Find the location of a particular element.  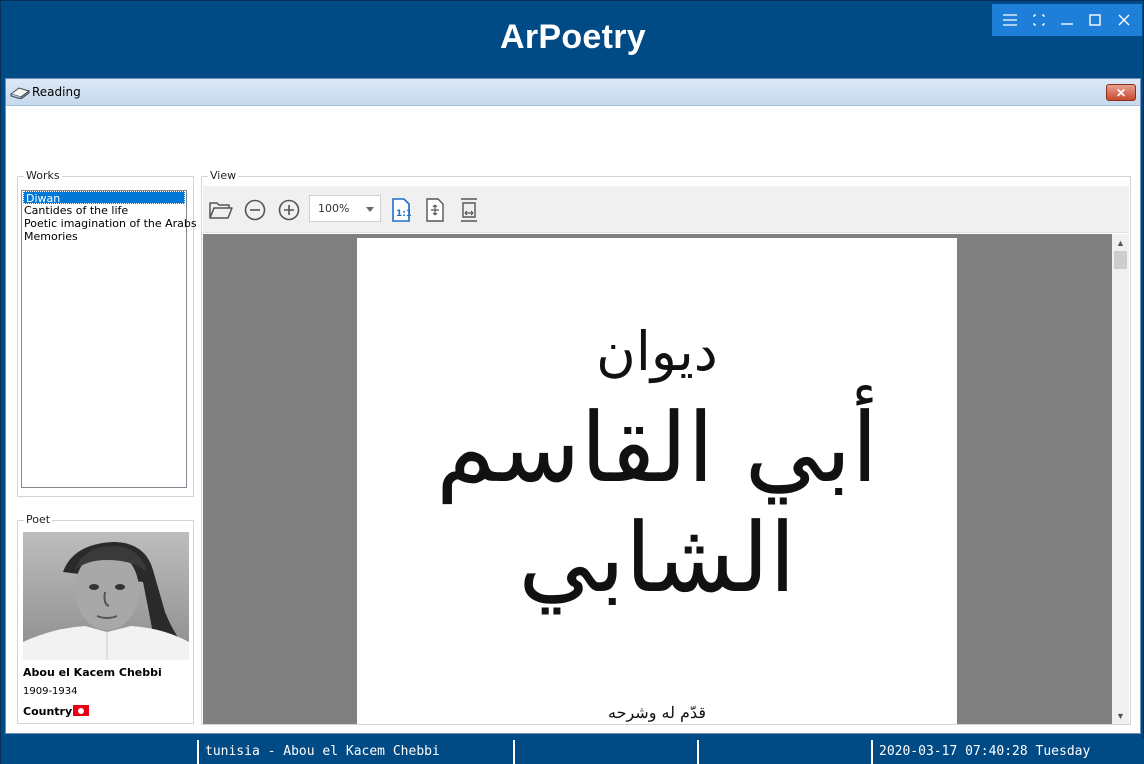

view-toolbar: 100% 1:1 is located at coordinates (666, 209).